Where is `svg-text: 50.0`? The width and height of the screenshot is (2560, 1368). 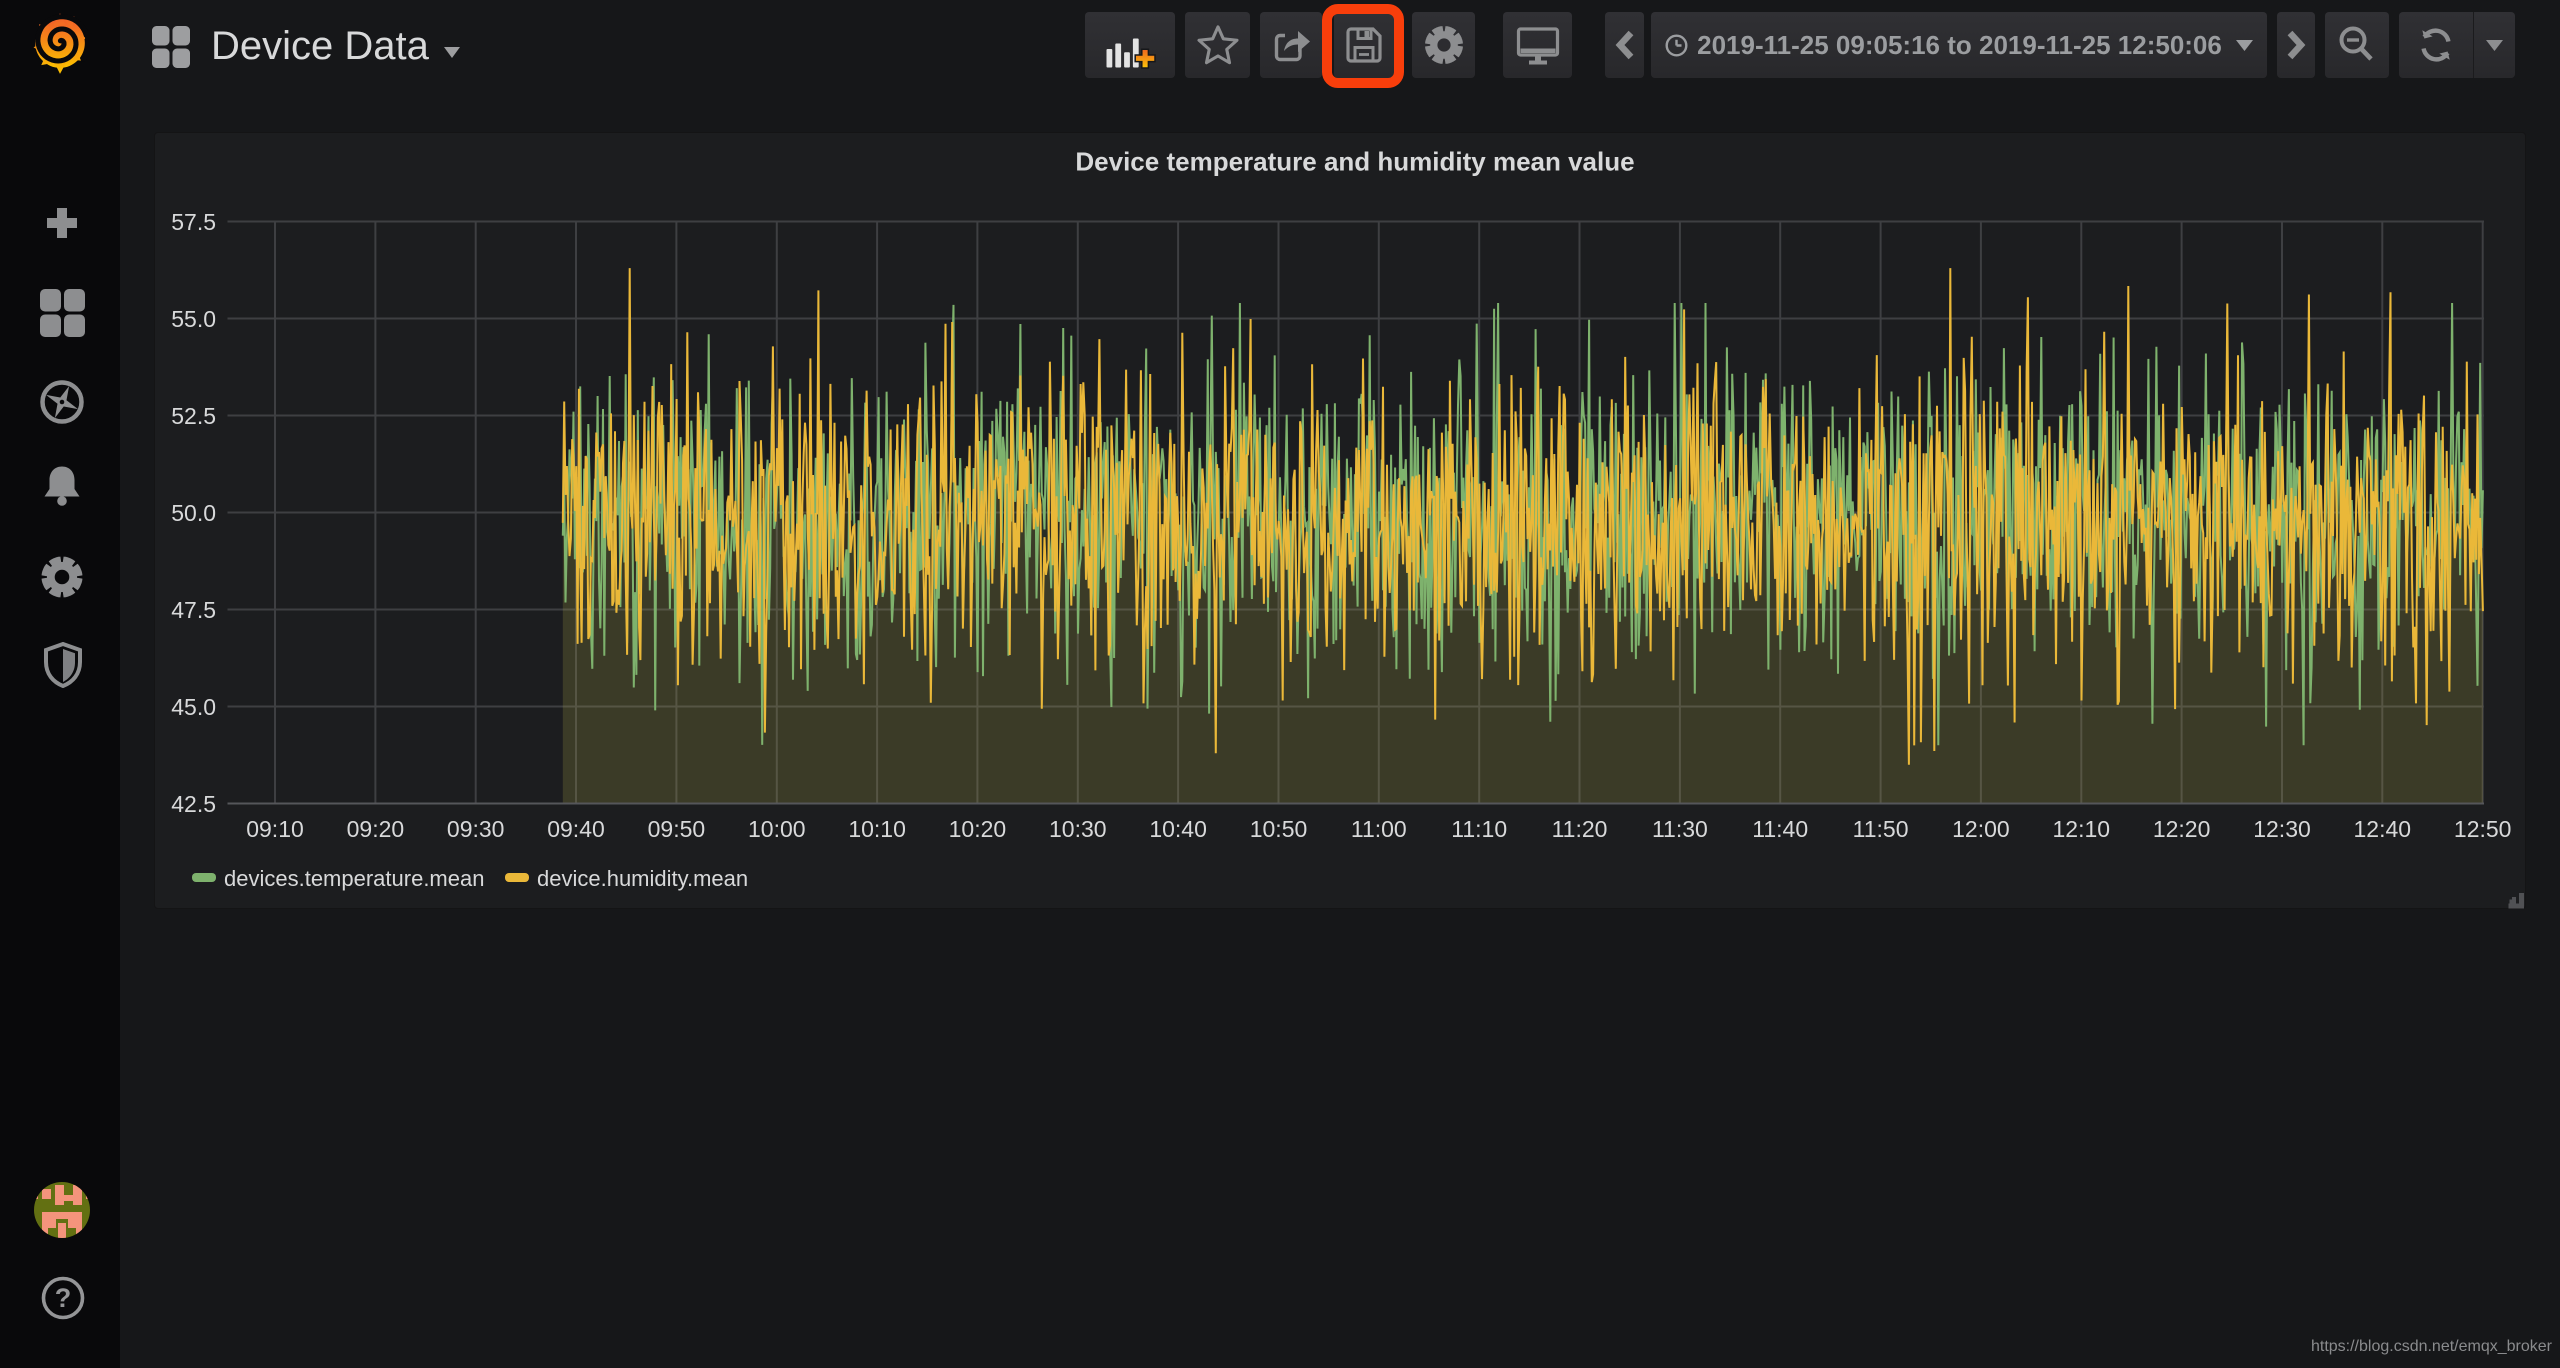 svg-text: 50.0 is located at coordinates (193, 513).